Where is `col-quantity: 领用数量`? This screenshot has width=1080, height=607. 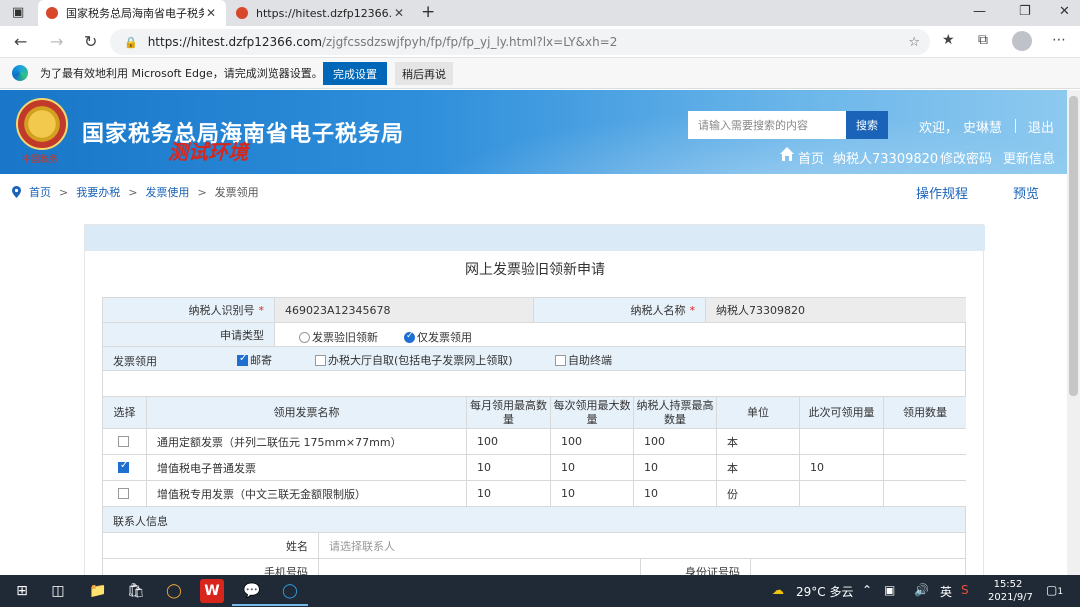 col-quantity: 领用数量 is located at coordinates (925, 412).